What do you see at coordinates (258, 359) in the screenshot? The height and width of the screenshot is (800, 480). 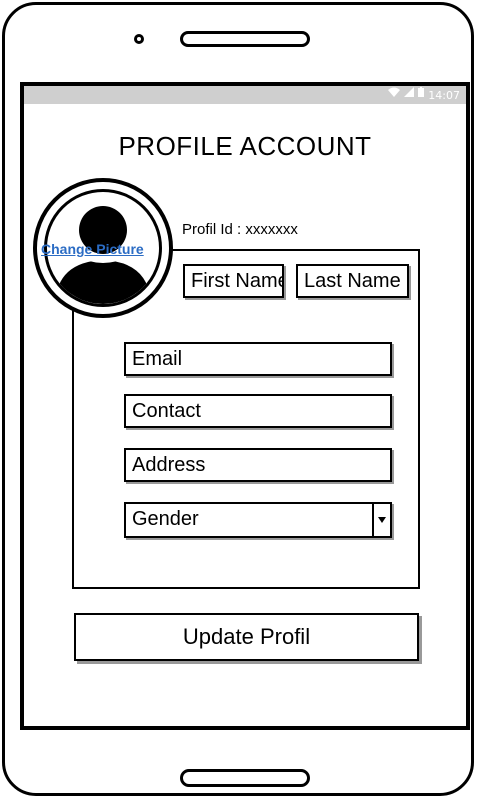 I see `email-field: Email` at bounding box center [258, 359].